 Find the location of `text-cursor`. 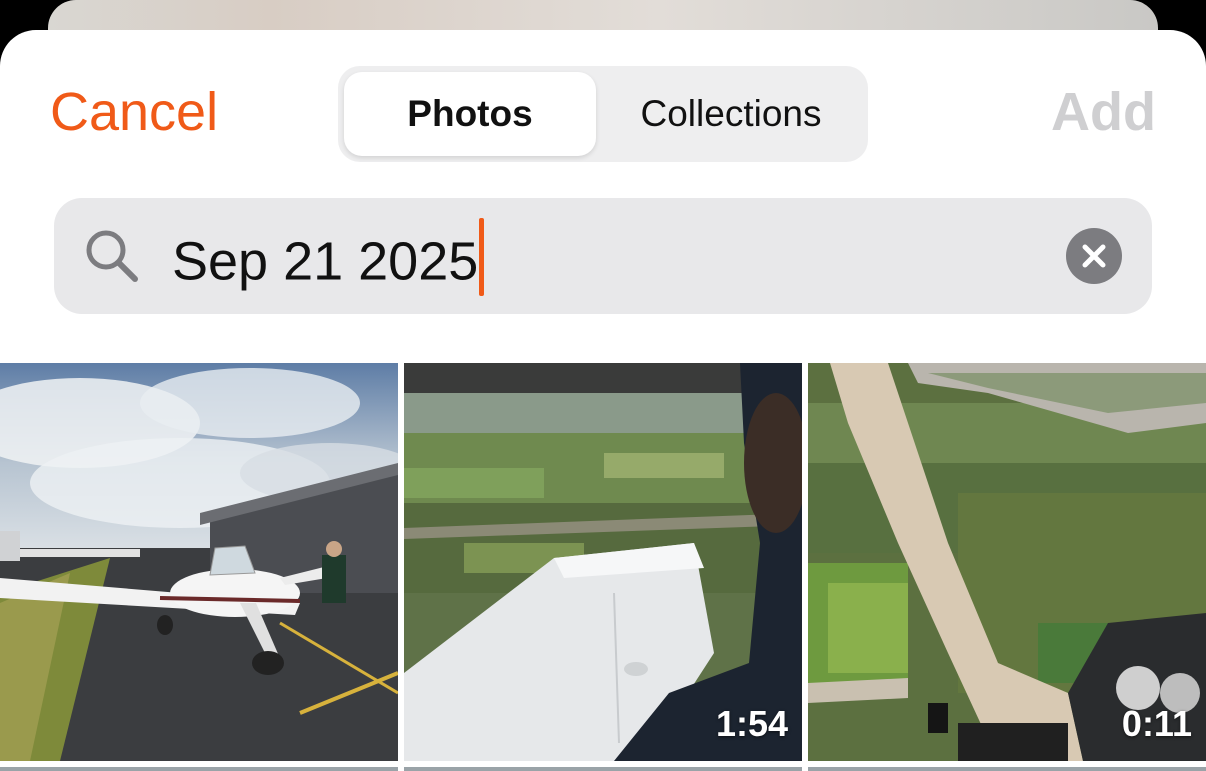

text-cursor is located at coordinates (482, 257).